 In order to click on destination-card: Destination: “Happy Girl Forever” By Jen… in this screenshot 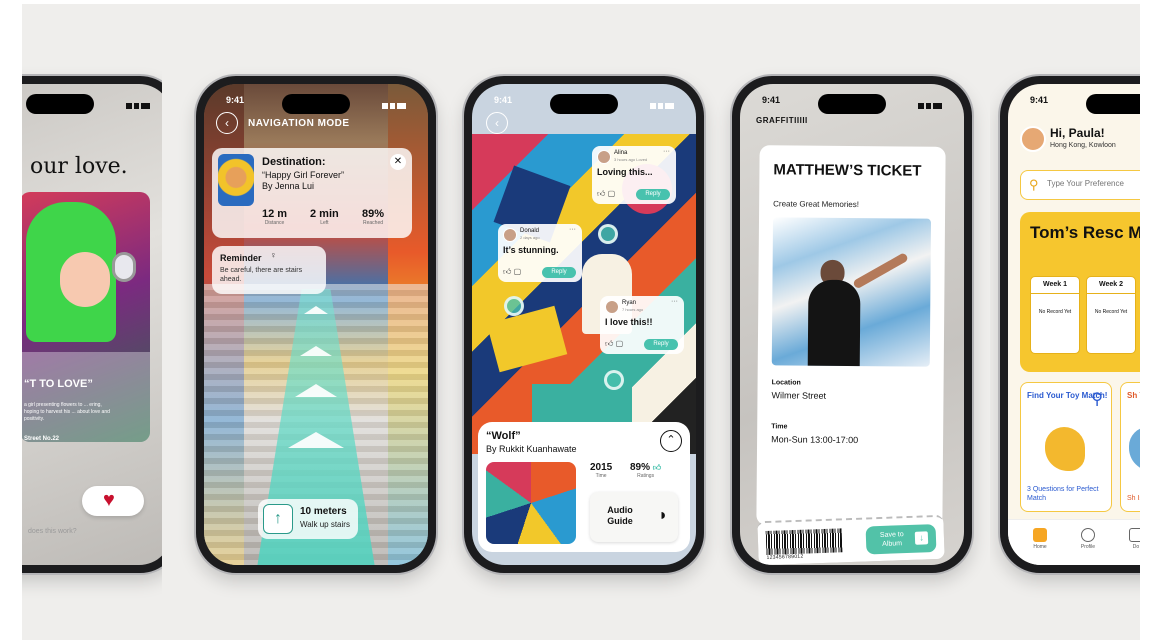, I will do `click(312, 193)`.